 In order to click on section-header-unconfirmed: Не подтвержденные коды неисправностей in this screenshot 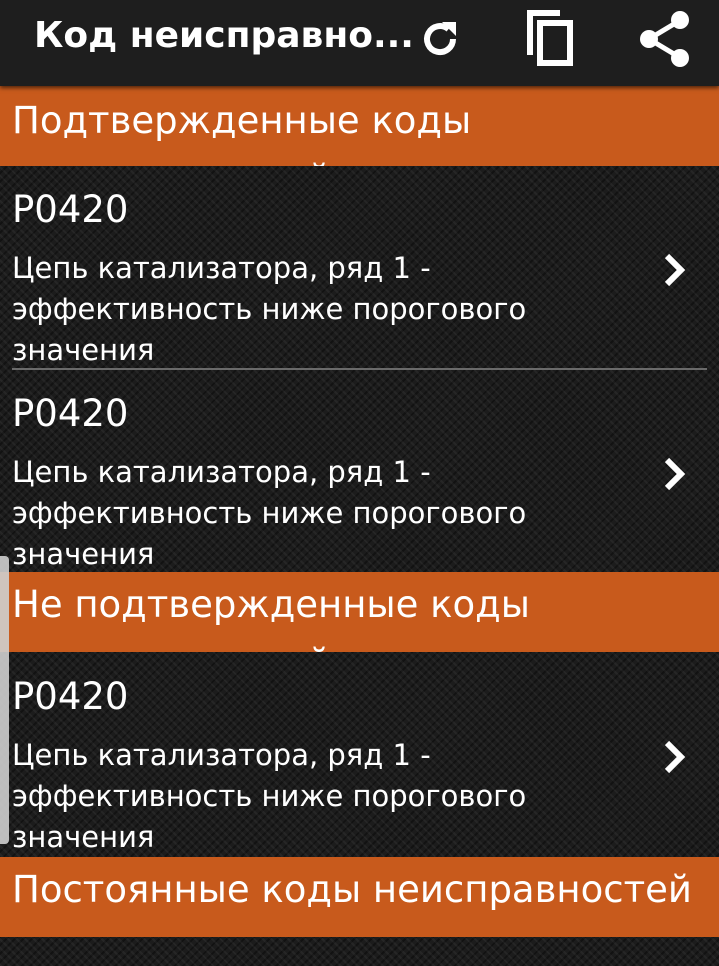, I will do `click(359, 612)`.